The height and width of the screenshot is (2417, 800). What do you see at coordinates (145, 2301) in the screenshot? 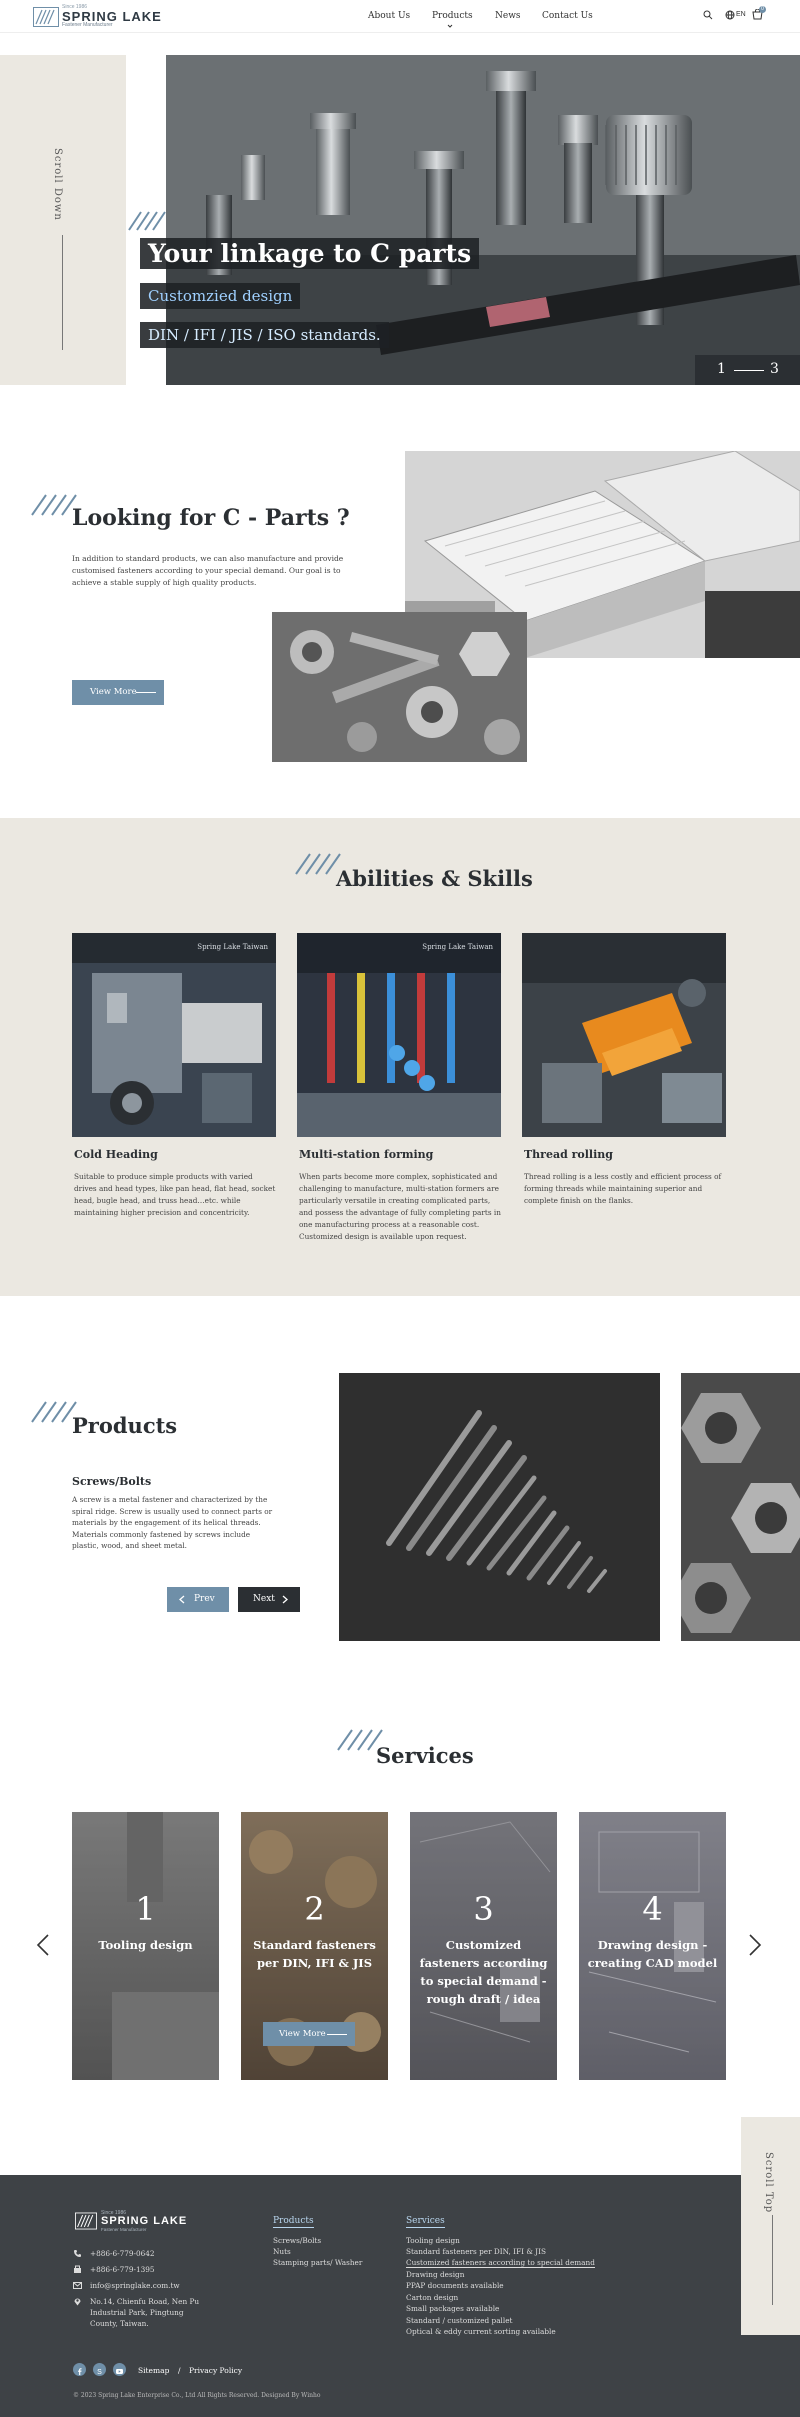
I see `footer-address-line-1: No.14, Chienfu Road, Nen Pu` at bounding box center [145, 2301].